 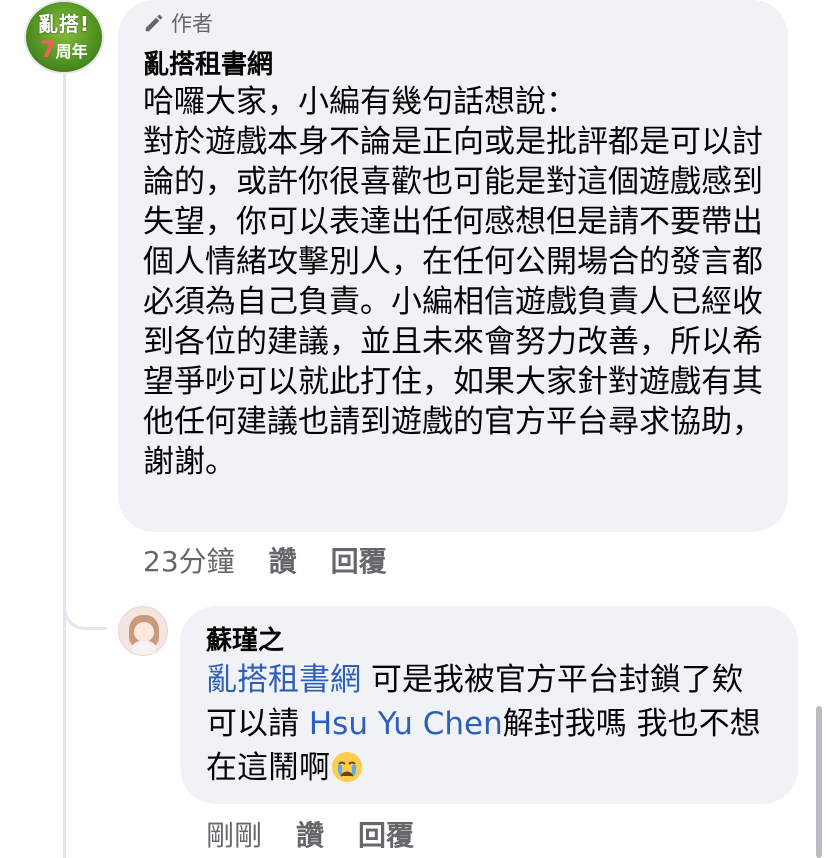 I want to click on avatar-number: 7, so click(x=48, y=50).